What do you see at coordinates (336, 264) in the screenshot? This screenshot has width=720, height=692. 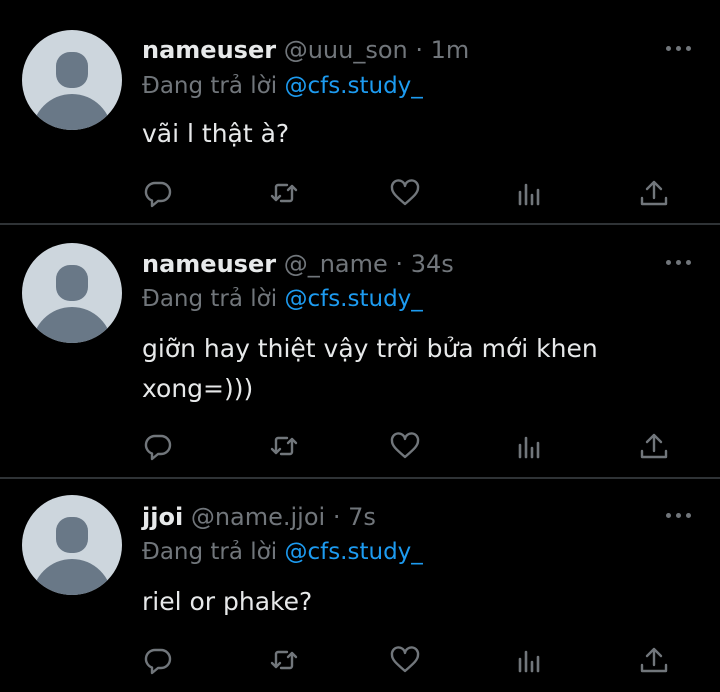 I see `user-handle: @_name` at bounding box center [336, 264].